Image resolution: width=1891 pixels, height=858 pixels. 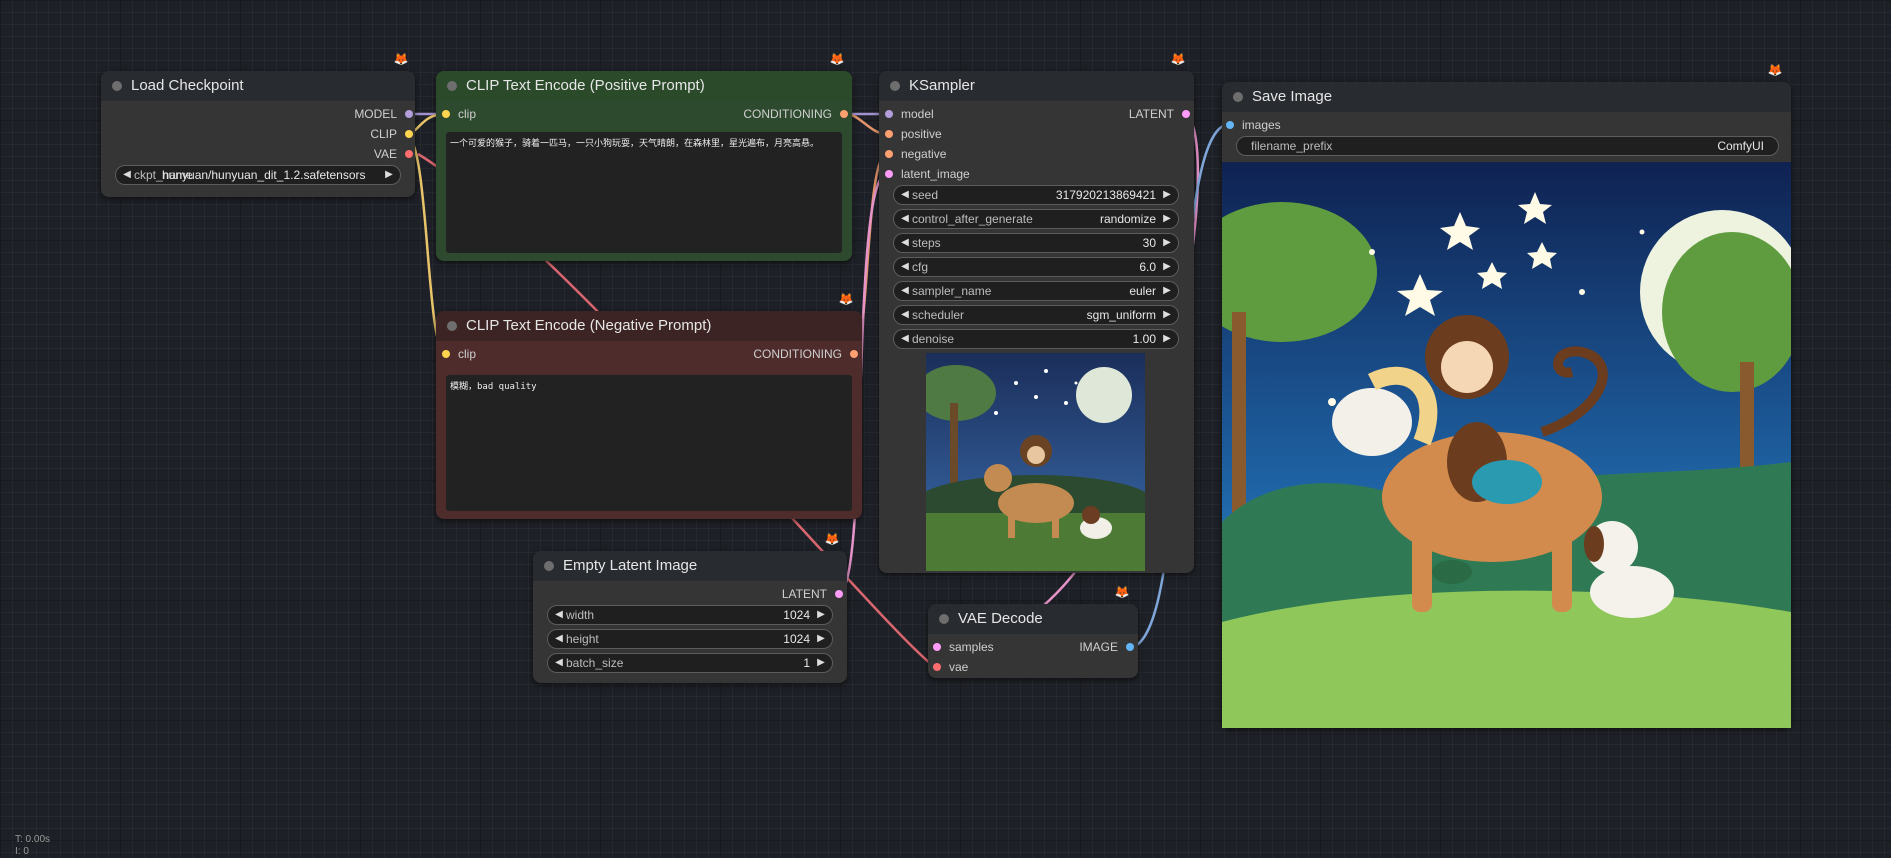 What do you see at coordinates (649, 326) in the screenshot?
I see `node-title: CLIP Text Encode (Negative Prompt)` at bounding box center [649, 326].